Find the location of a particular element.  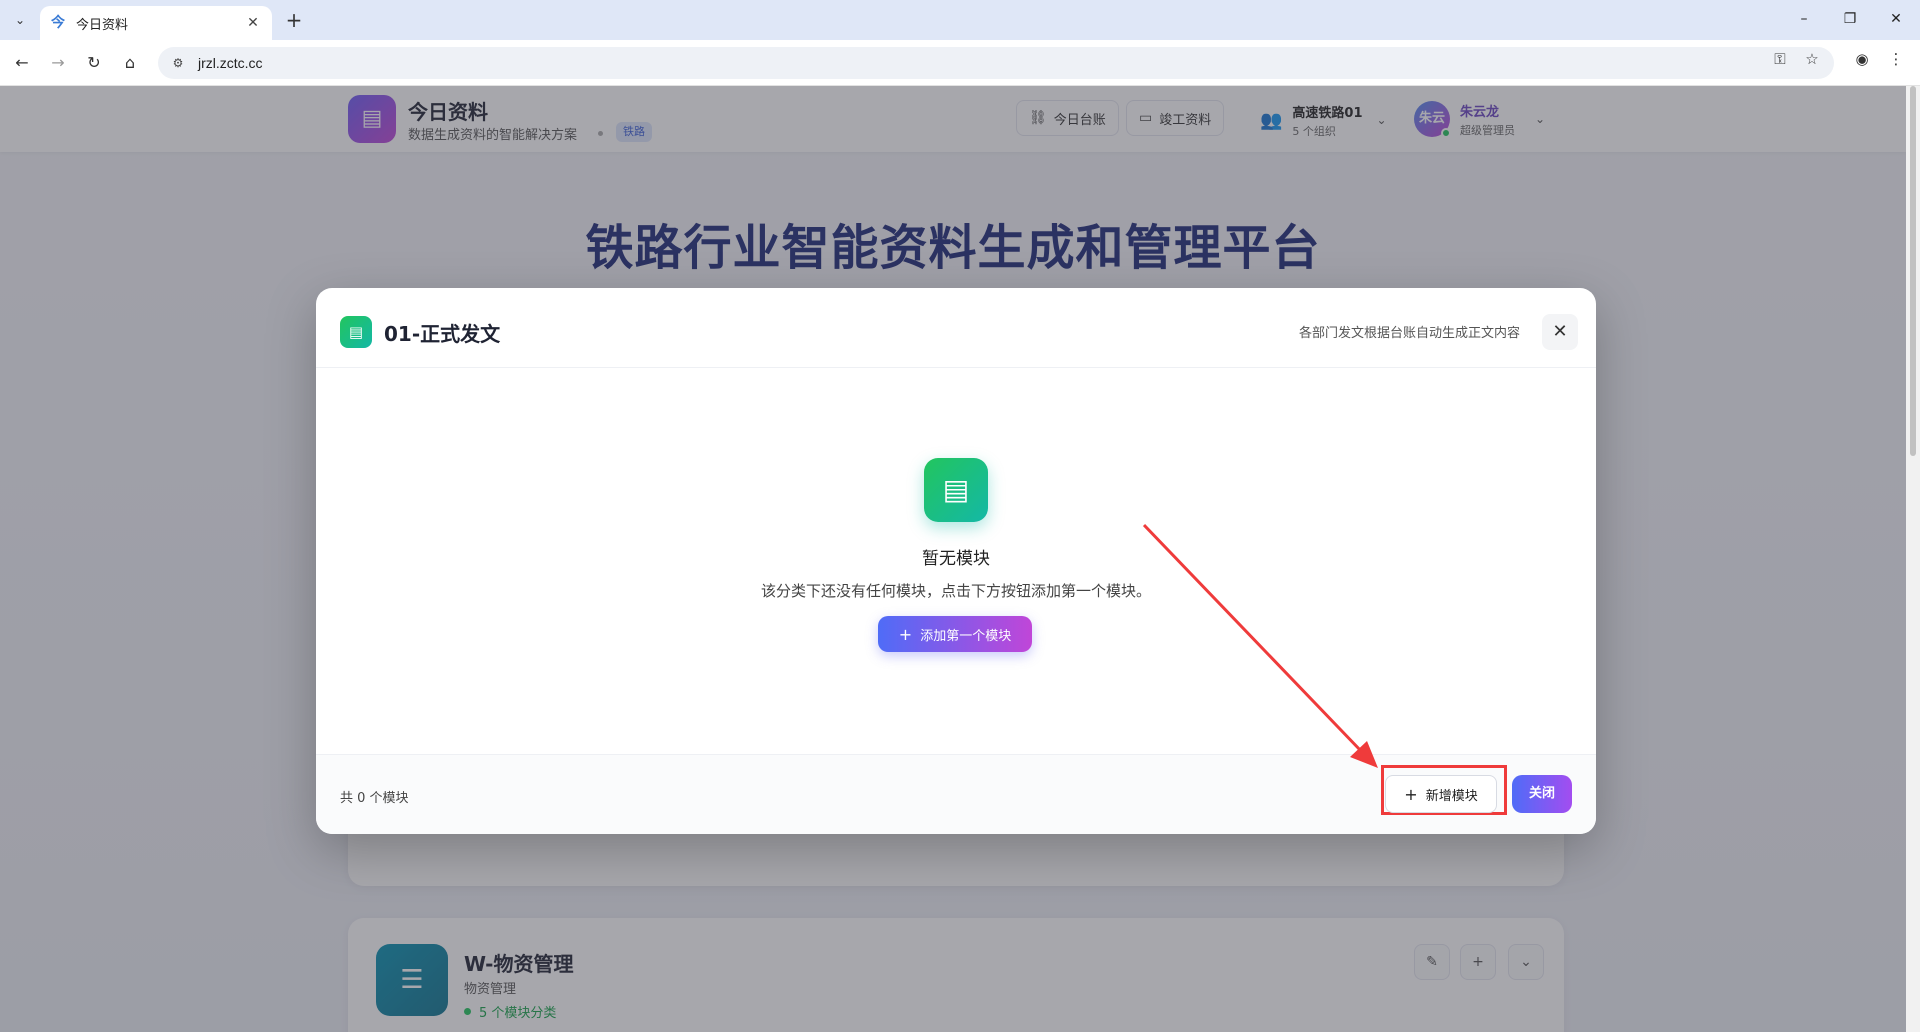

restore-icon: ❐ is located at coordinates (1850, 20).